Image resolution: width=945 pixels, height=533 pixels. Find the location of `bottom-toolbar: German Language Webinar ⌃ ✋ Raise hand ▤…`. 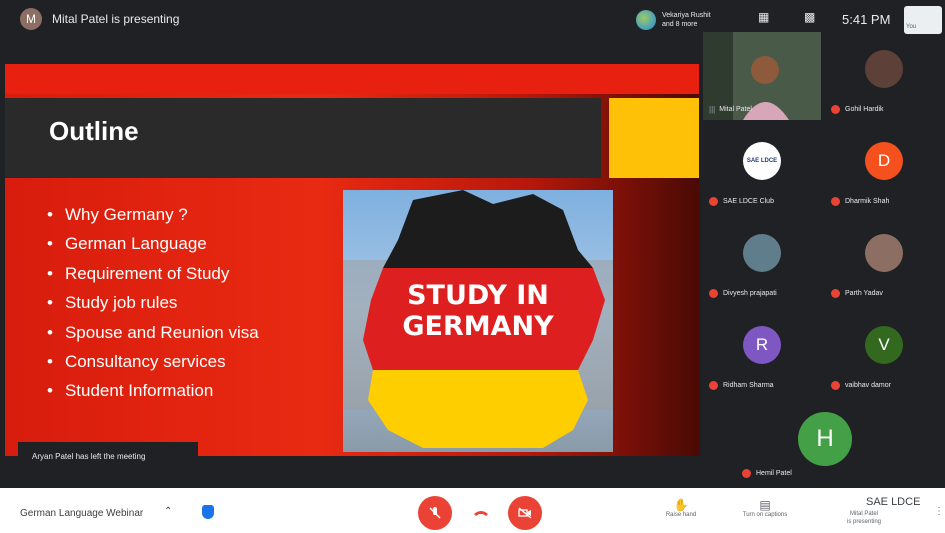

bottom-toolbar: German Language Webinar ⌃ ✋ Raise hand ▤… is located at coordinates (472, 510).